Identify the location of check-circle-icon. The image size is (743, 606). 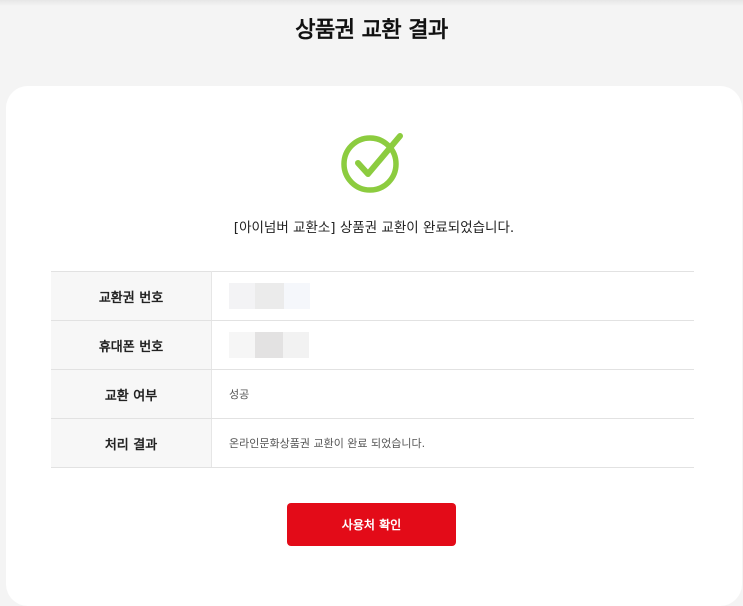
(372, 163).